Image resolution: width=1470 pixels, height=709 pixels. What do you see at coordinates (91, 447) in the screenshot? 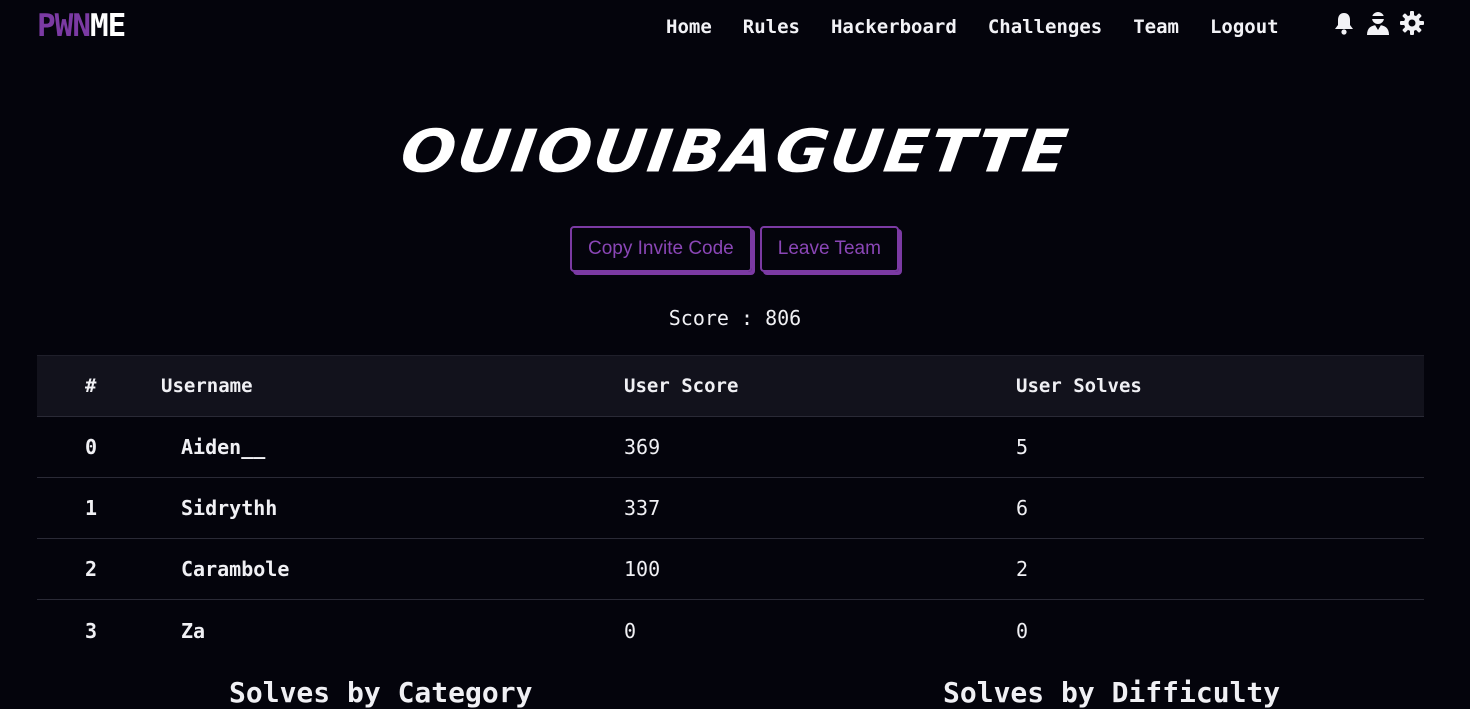
I see `row-rank: 0` at bounding box center [91, 447].